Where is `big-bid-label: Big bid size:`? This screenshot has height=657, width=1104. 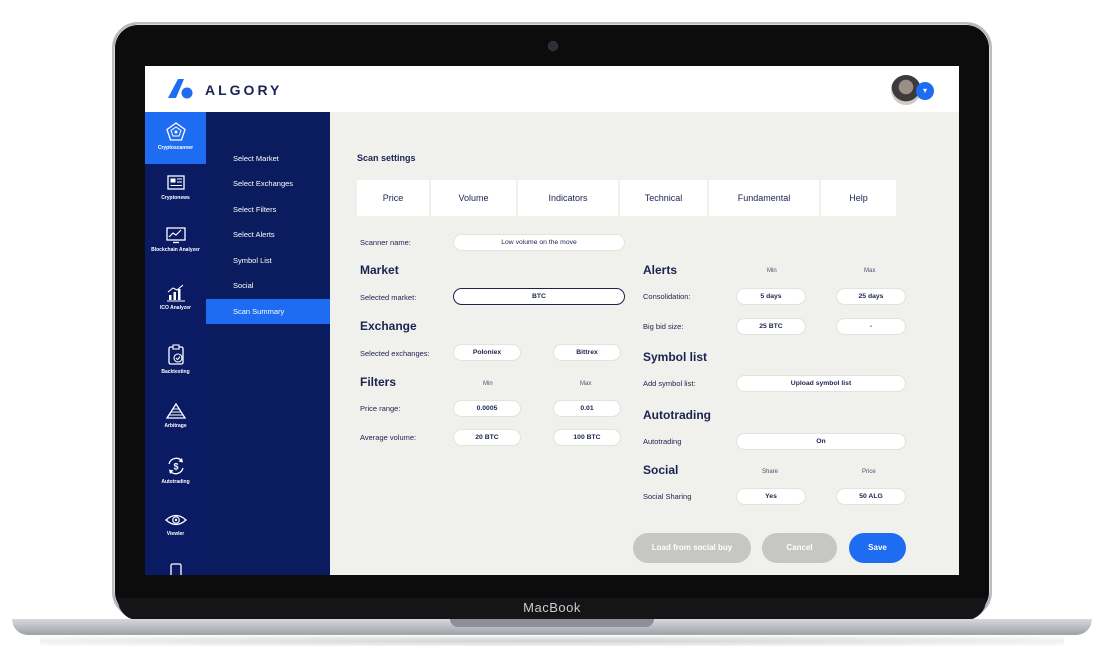 big-bid-label: Big bid size: is located at coordinates (663, 326).